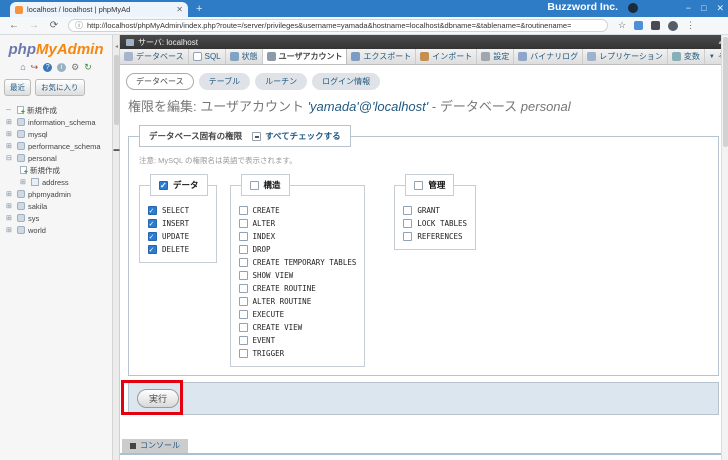  What do you see at coordinates (639, 25) in the screenshot?
I see `reading-list-icon` at bounding box center [639, 25].